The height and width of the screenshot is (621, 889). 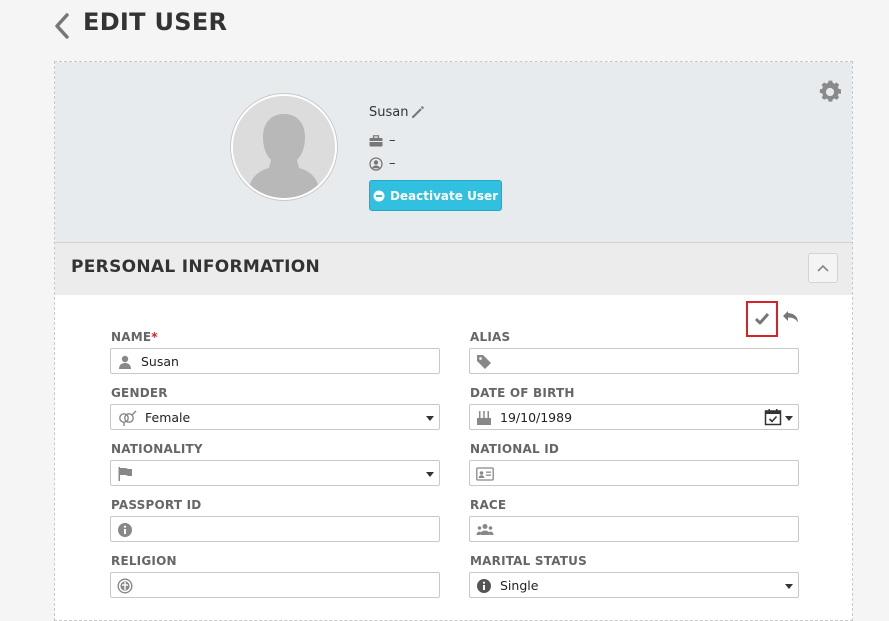 What do you see at coordinates (392, 140) in the screenshot?
I see `job-title-value: –` at bounding box center [392, 140].